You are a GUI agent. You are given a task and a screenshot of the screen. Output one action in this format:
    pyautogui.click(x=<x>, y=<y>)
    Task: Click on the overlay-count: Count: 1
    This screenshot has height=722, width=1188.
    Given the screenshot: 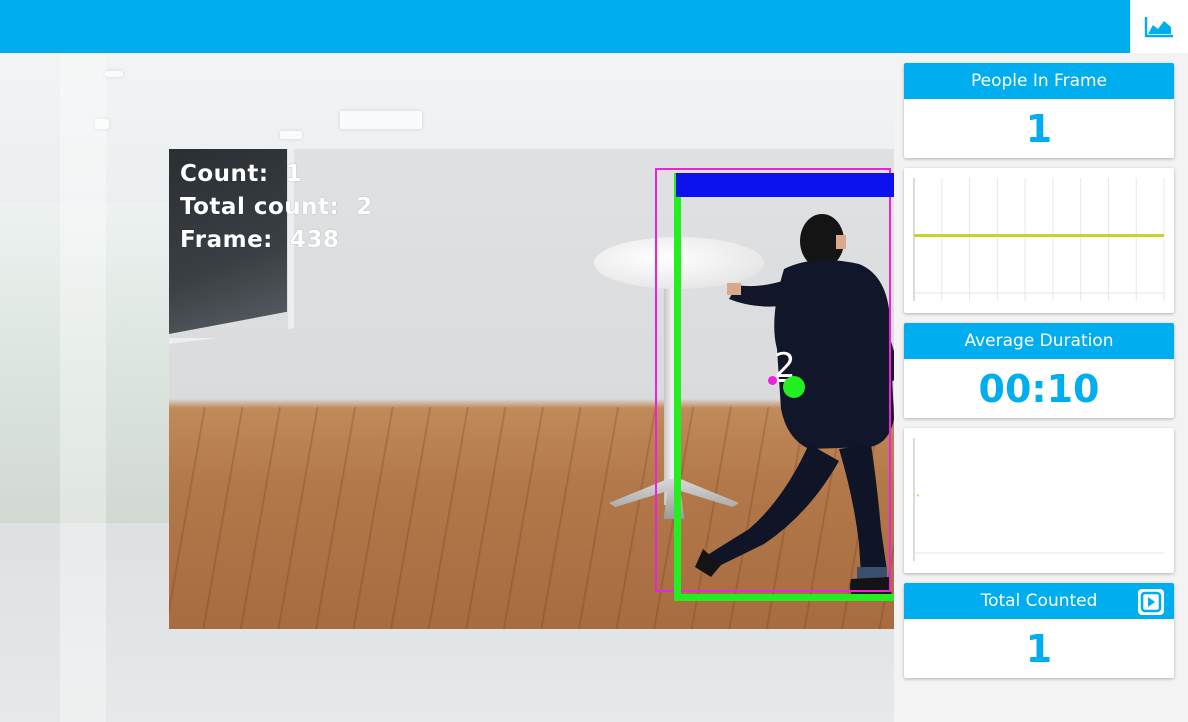 What is the action you would take?
    pyautogui.click(x=241, y=174)
    